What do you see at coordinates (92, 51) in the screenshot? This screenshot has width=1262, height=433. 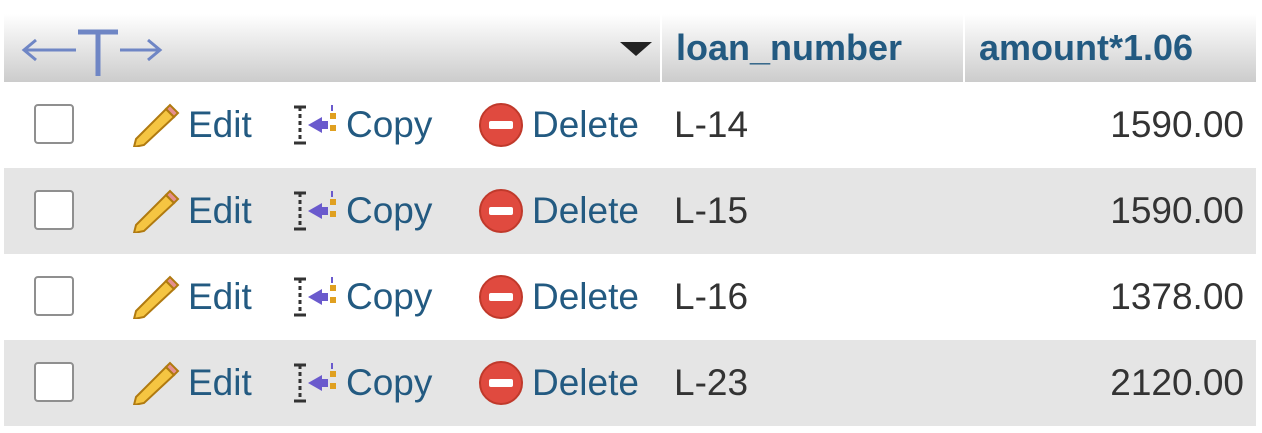 I see `column-arrows-icon` at bounding box center [92, 51].